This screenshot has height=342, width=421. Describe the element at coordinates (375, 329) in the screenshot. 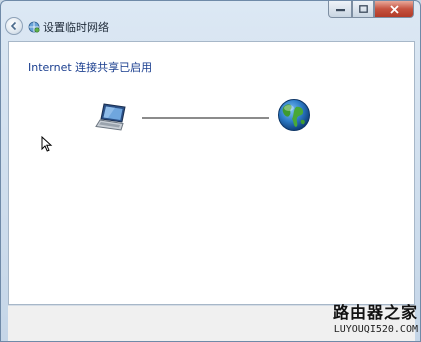

I see `watermark-url: LUYOUQI520.COM` at that location.